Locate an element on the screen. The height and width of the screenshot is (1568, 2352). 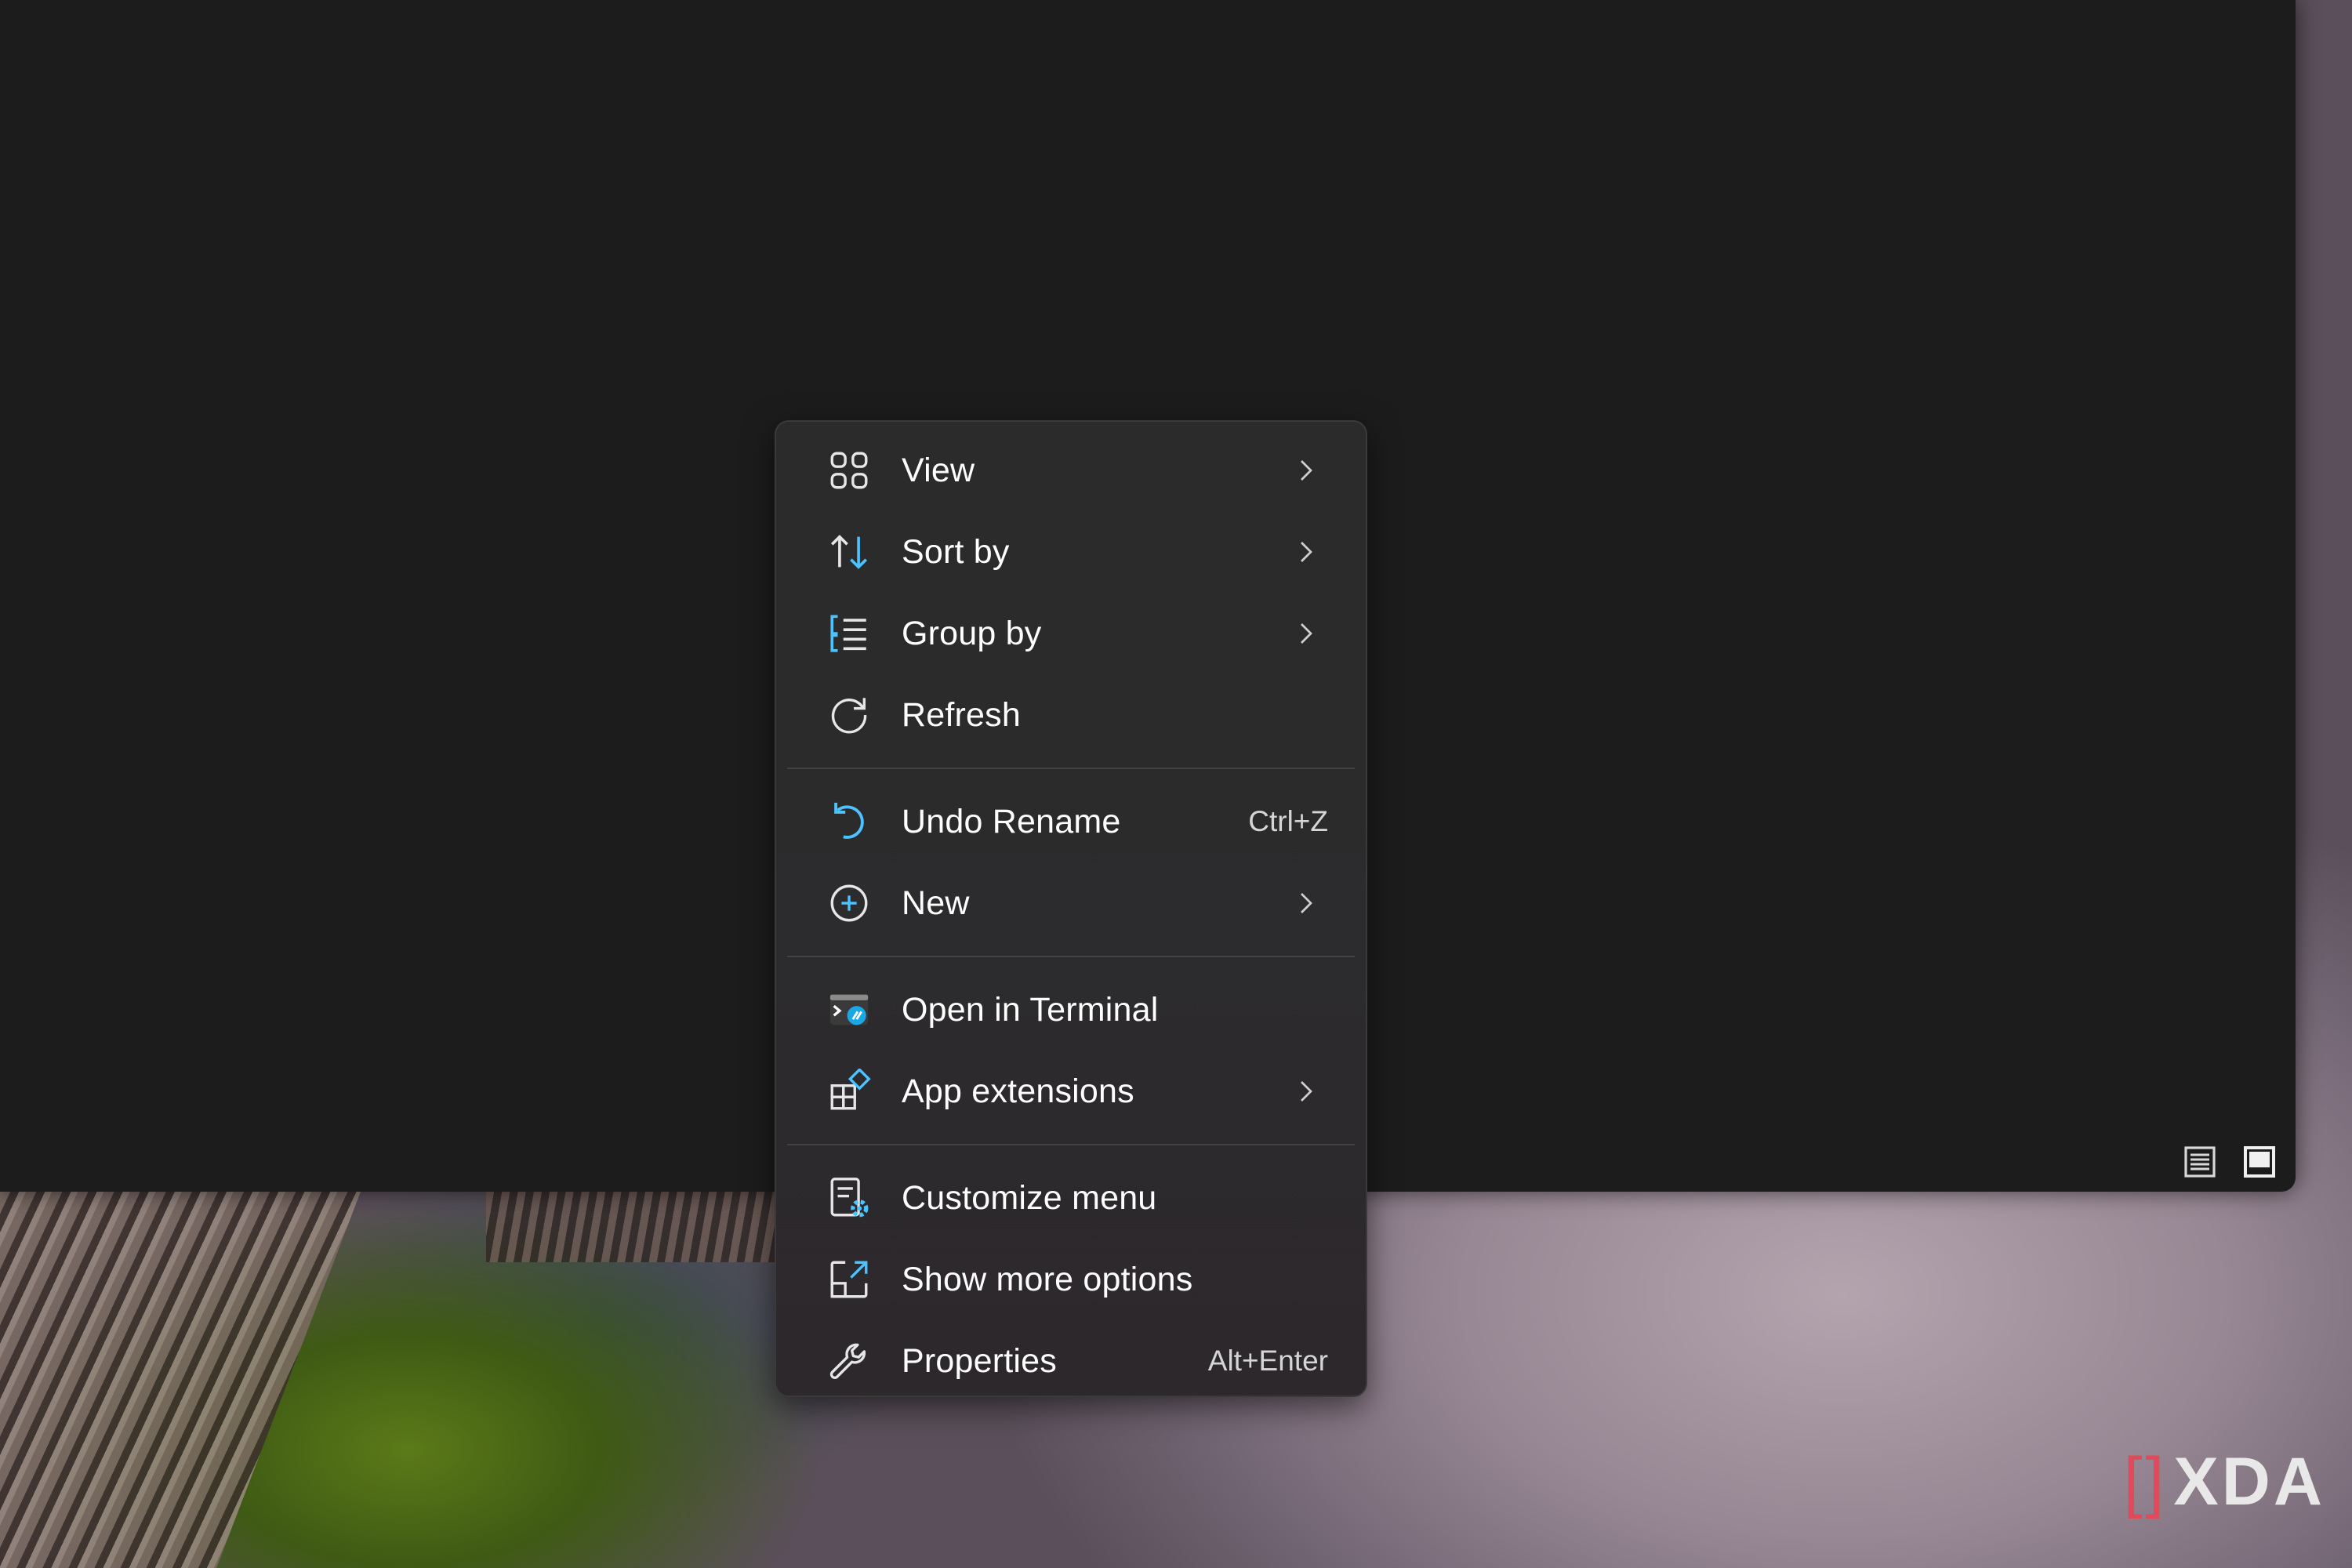
menu-item-sort-by: Sort by is located at coordinates (1071, 552).